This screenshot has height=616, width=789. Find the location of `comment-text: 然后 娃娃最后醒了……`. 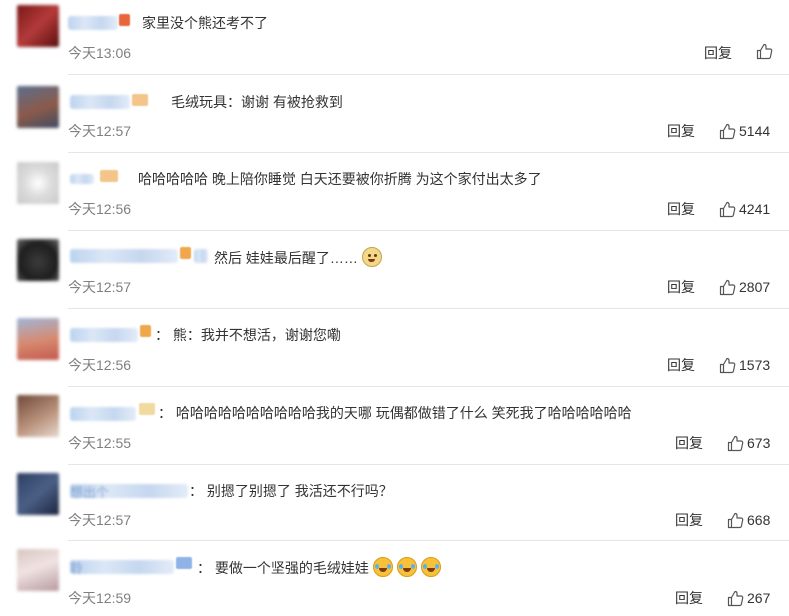

comment-text: 然后 娃娃最后醒了…… is located at coordinates (298, 257).